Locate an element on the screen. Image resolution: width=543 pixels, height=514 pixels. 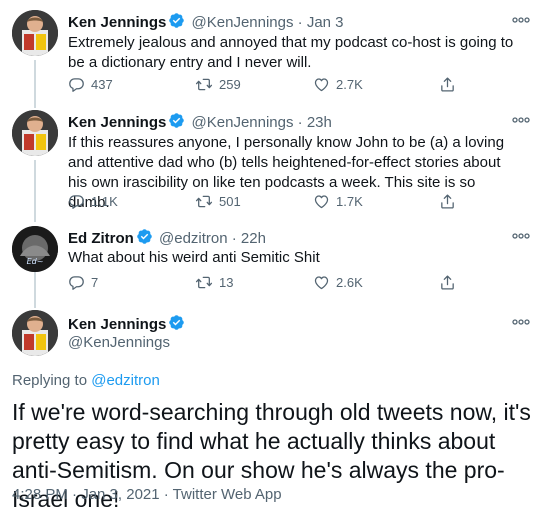
reply-button: 1.1K is located at coordinates (93, 201).